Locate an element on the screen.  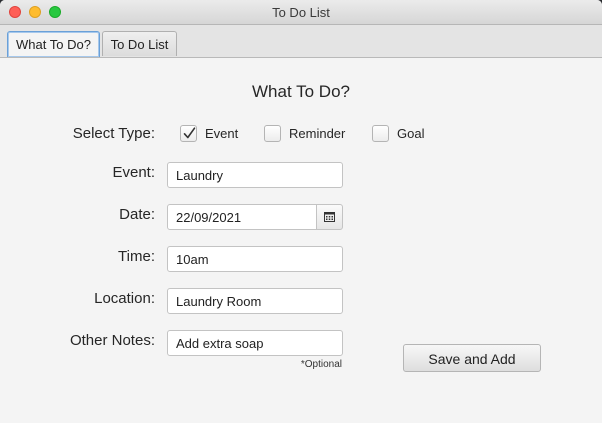
calendar-icon is located at coordinates (329, 217).